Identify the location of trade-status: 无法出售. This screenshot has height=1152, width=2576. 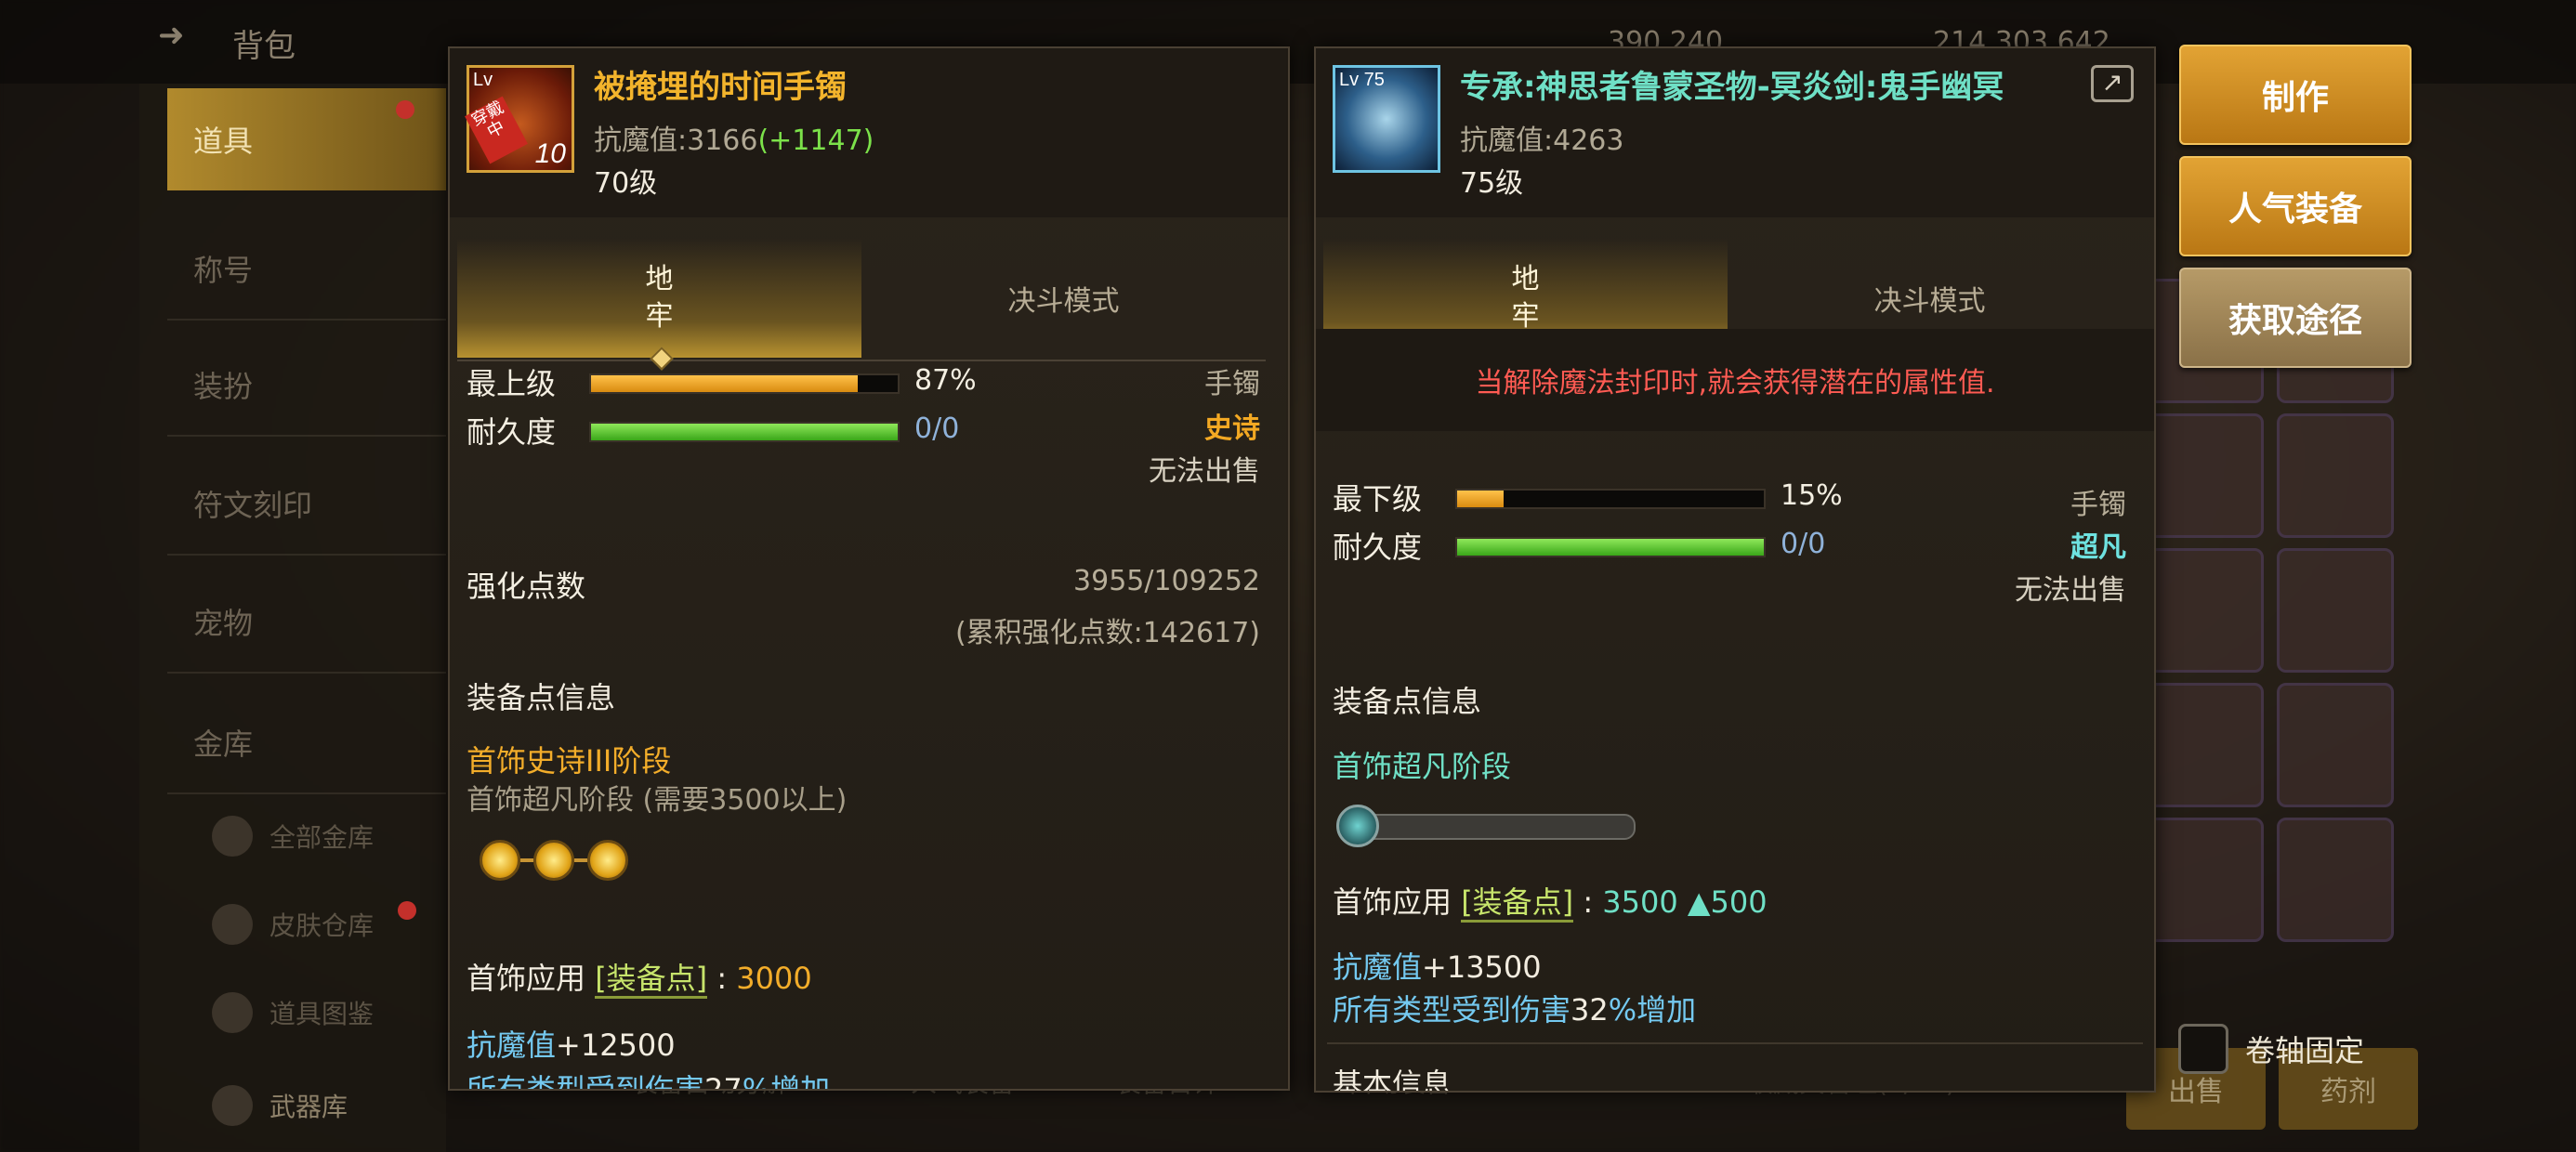
(2070, 590).